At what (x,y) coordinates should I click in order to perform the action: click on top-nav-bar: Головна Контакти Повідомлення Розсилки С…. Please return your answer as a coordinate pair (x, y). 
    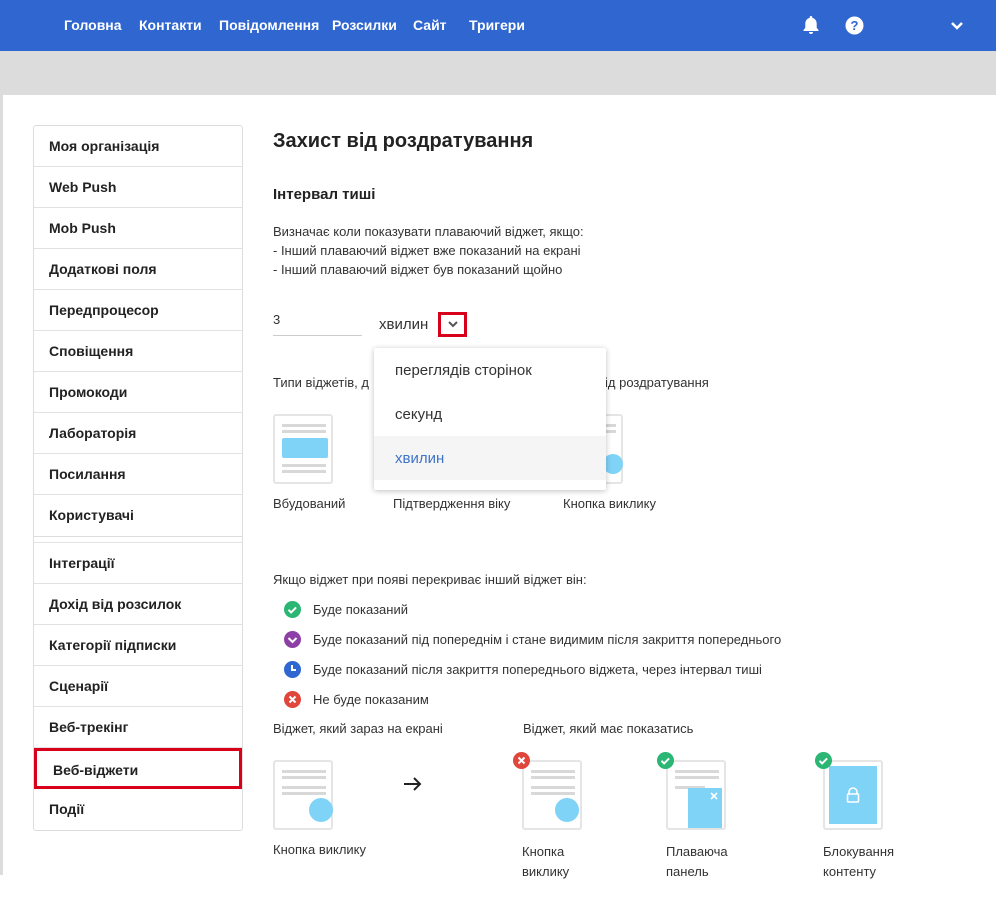
    Looking at the image, I should click on (498, 25).